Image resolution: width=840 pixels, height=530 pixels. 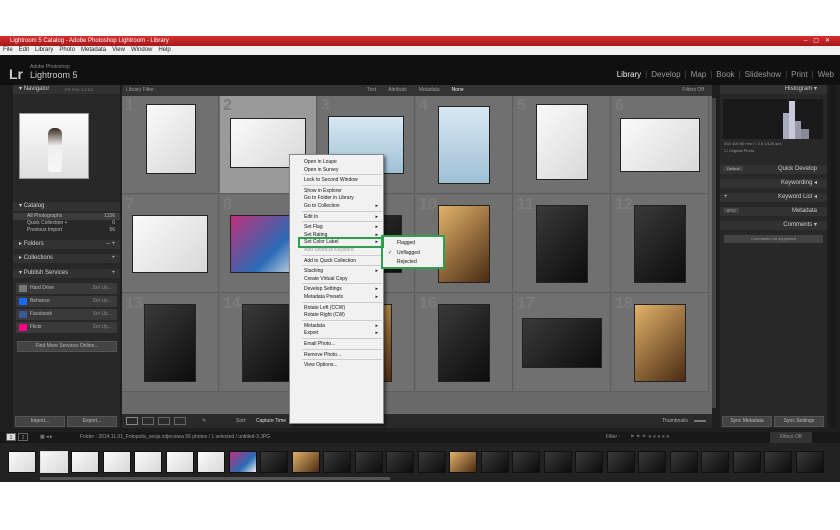 I want to click on filter-attribute: Attribute, so click(x=397, y=90).